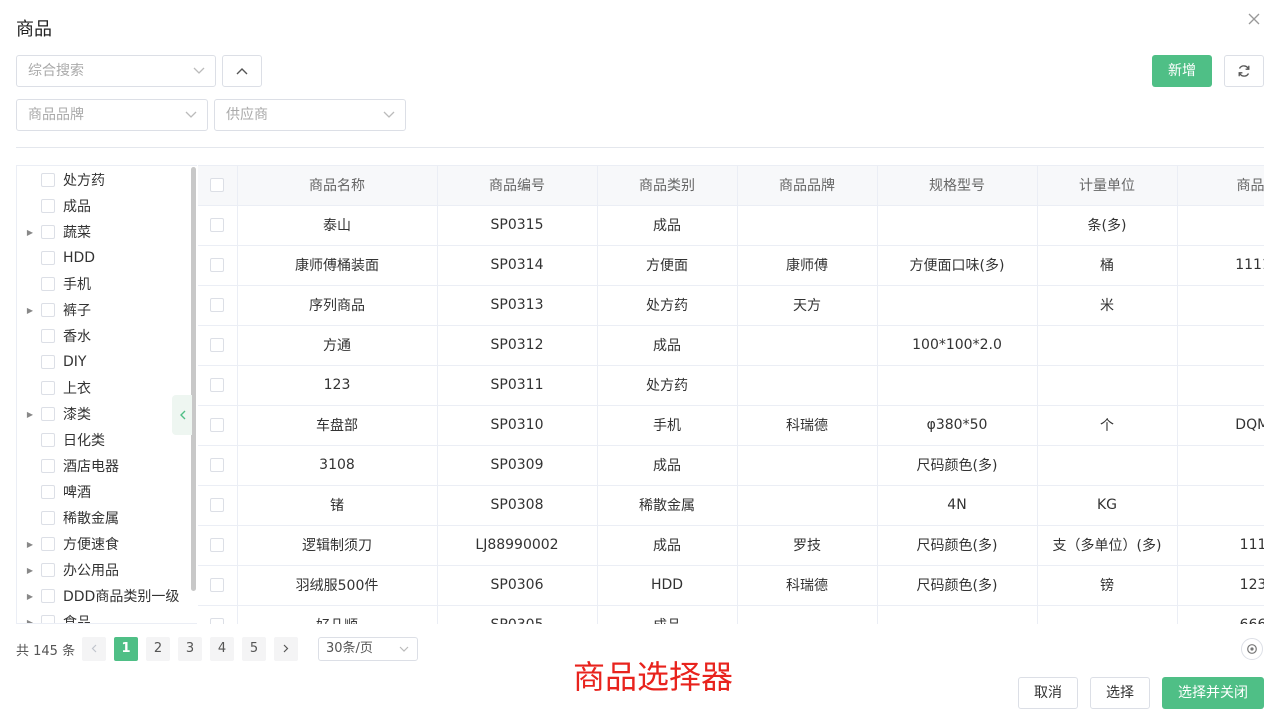 This screenshot has width=1280, height=725. I want to click on tree-item: ▶ DDD商品类别一级, so click(104, 596).